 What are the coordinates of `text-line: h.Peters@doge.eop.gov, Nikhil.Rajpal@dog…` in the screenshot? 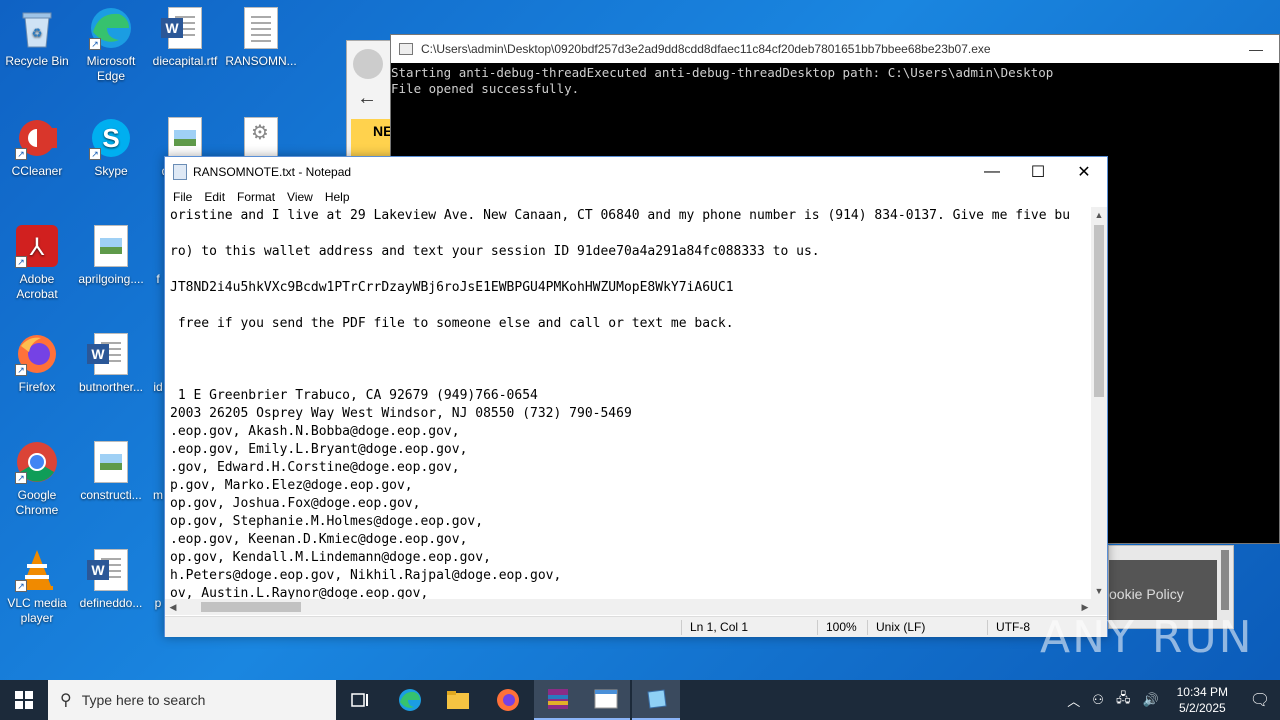 It's located at (366, 575).